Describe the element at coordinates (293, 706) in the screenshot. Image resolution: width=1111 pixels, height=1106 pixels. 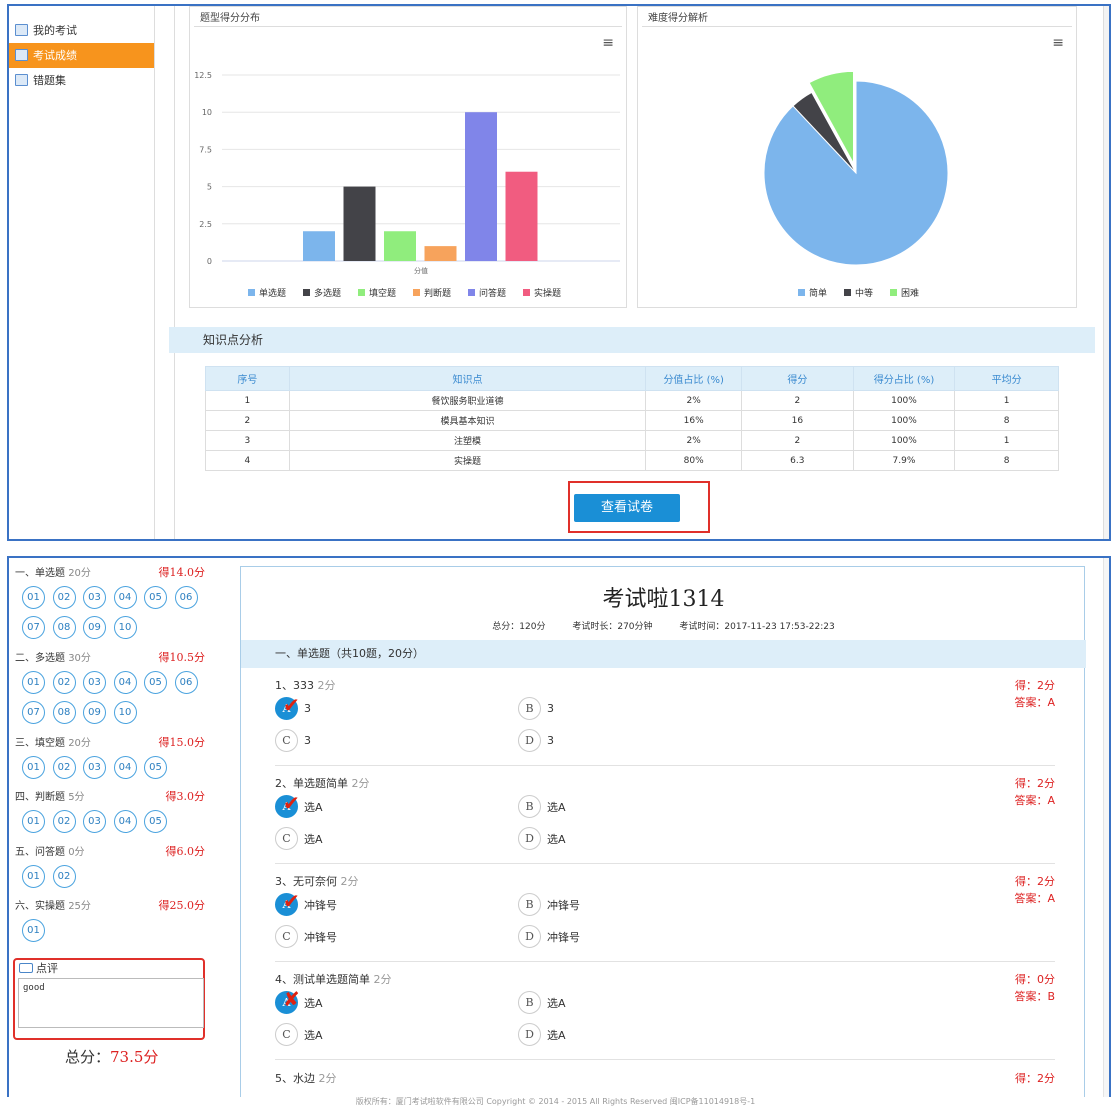
I see `option-a: A 3 ✔` at that location.